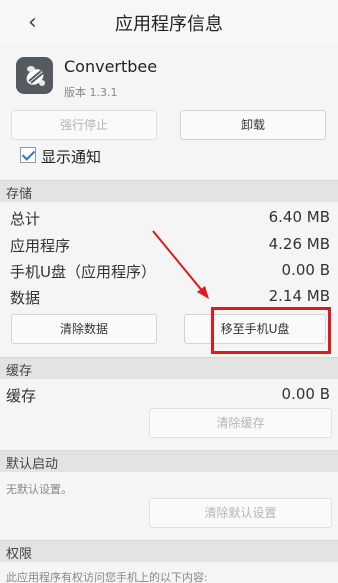 This screenshot has height=583, width=338. Describe the element at coordinates (169, 395) in the screenshot. I see `cache-row: 缓存 0.00 B` at that location.